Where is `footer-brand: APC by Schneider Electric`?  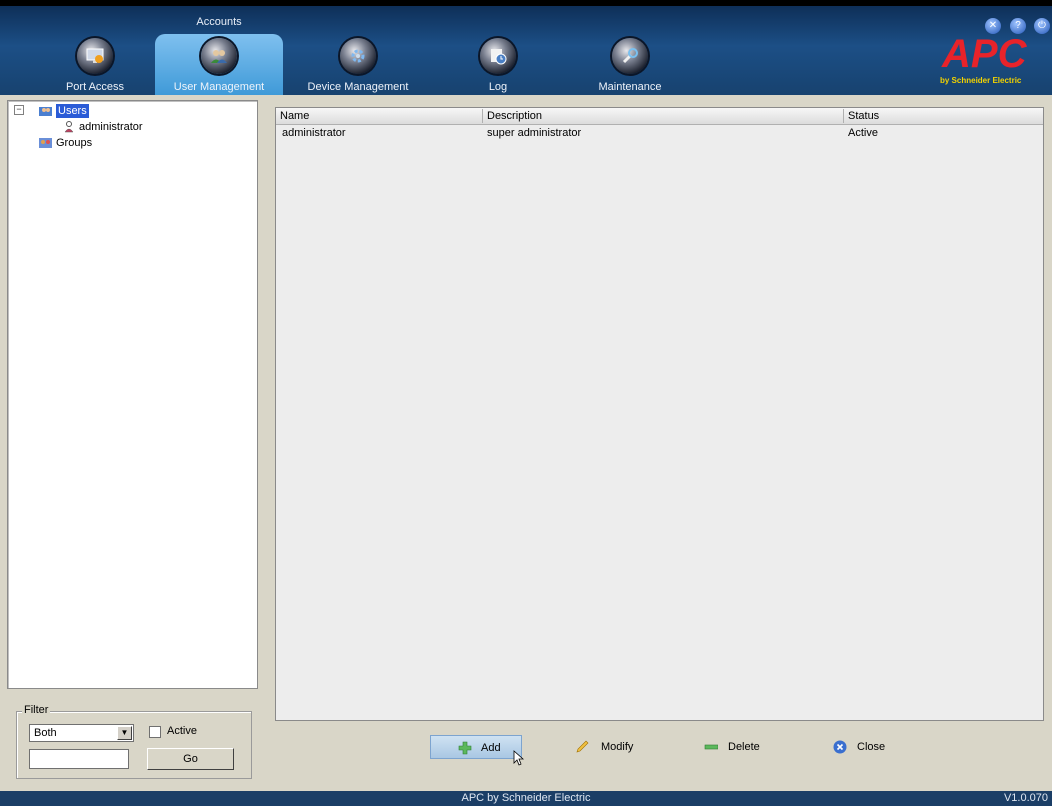 footer-brand: APC by Schneider Electric is located at coordinates (526, 798).